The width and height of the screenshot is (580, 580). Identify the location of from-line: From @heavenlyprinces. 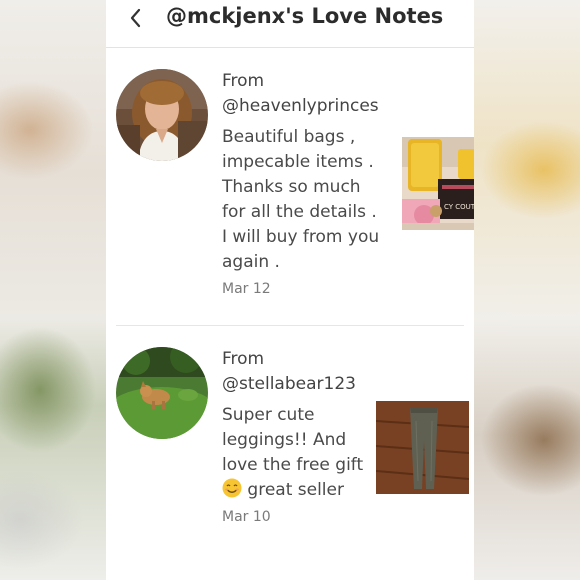
(304, 94).